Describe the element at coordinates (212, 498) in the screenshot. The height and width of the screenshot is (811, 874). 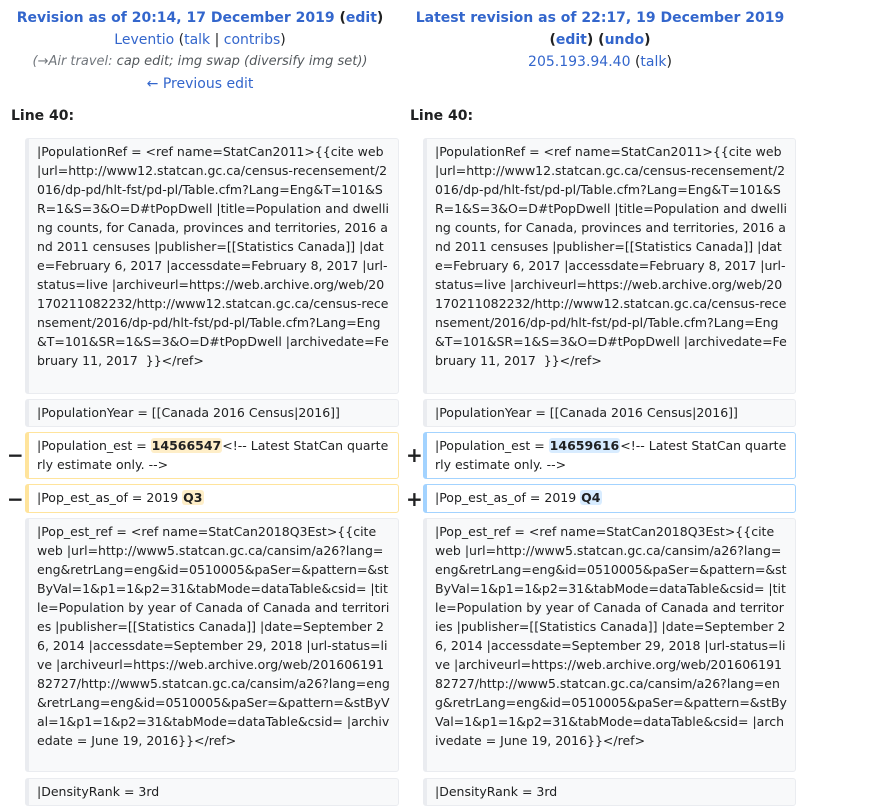
I see `deleted-line-pop-est-as-of: |Pop_est_as_of = 2019 Q3` at that location.